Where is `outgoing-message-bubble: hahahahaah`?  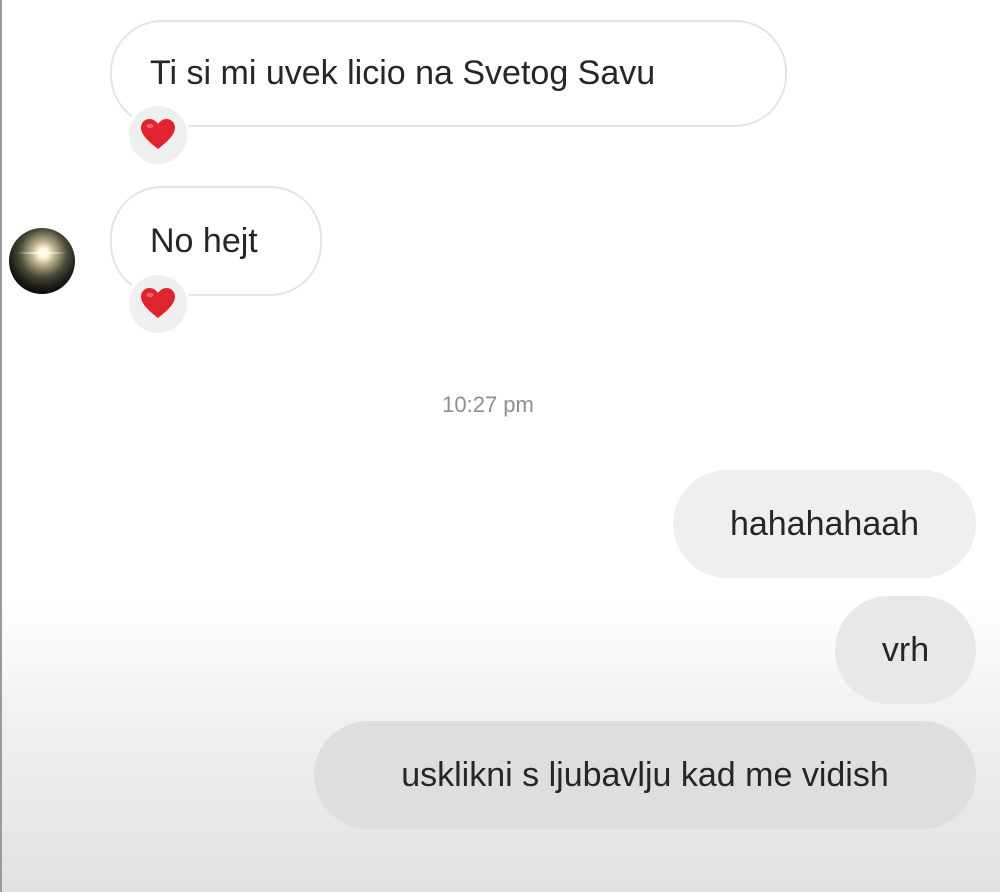
outgoing-message-bubble: hahahahaah is located at coordinates (824, 524).